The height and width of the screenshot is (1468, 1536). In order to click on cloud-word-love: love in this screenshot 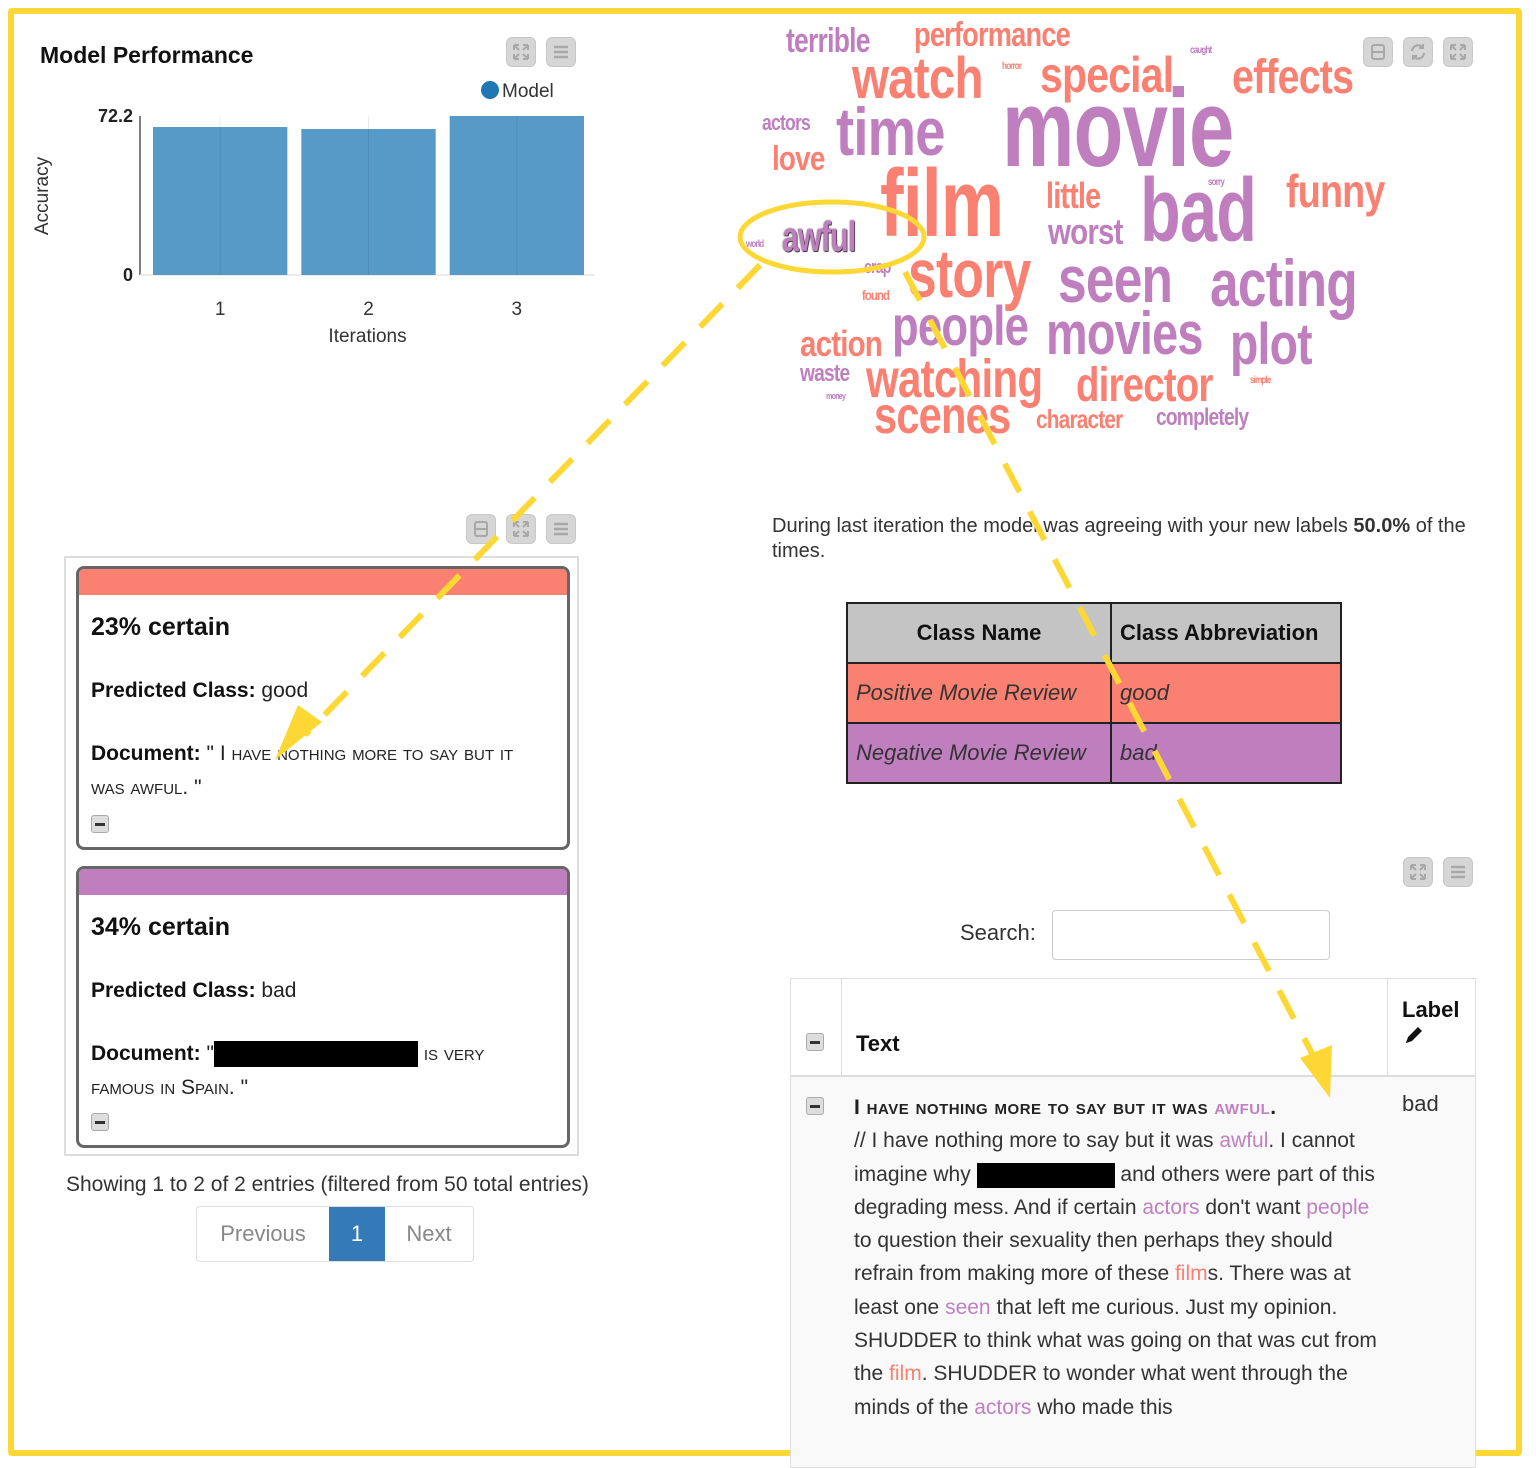, I will do `click(798, 159)`.